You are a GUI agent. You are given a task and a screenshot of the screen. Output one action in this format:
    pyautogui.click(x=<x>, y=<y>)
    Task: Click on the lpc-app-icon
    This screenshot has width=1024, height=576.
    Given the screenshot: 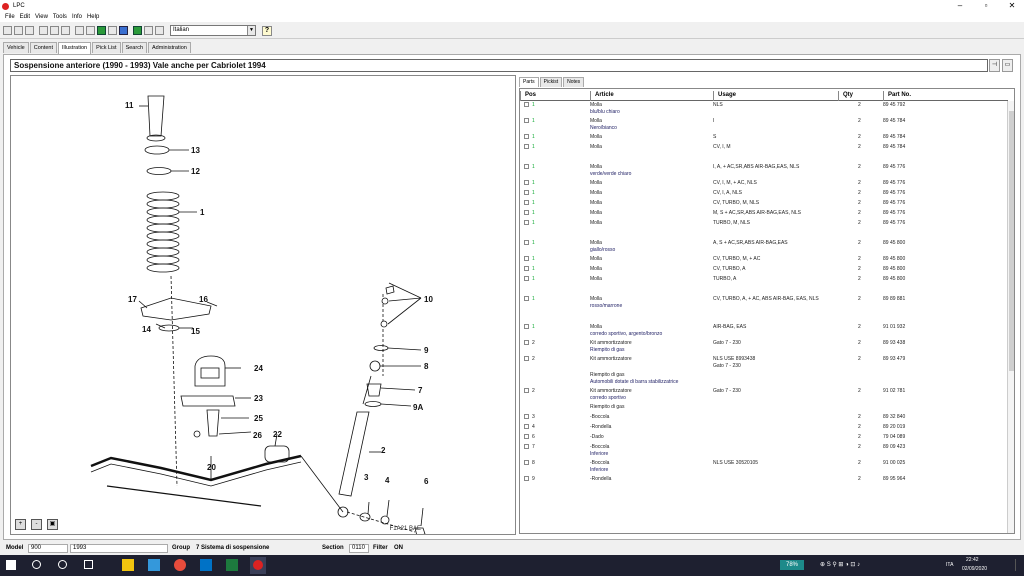 What is the action you would take?
    pyautogui.click(x=258, y=565)
    